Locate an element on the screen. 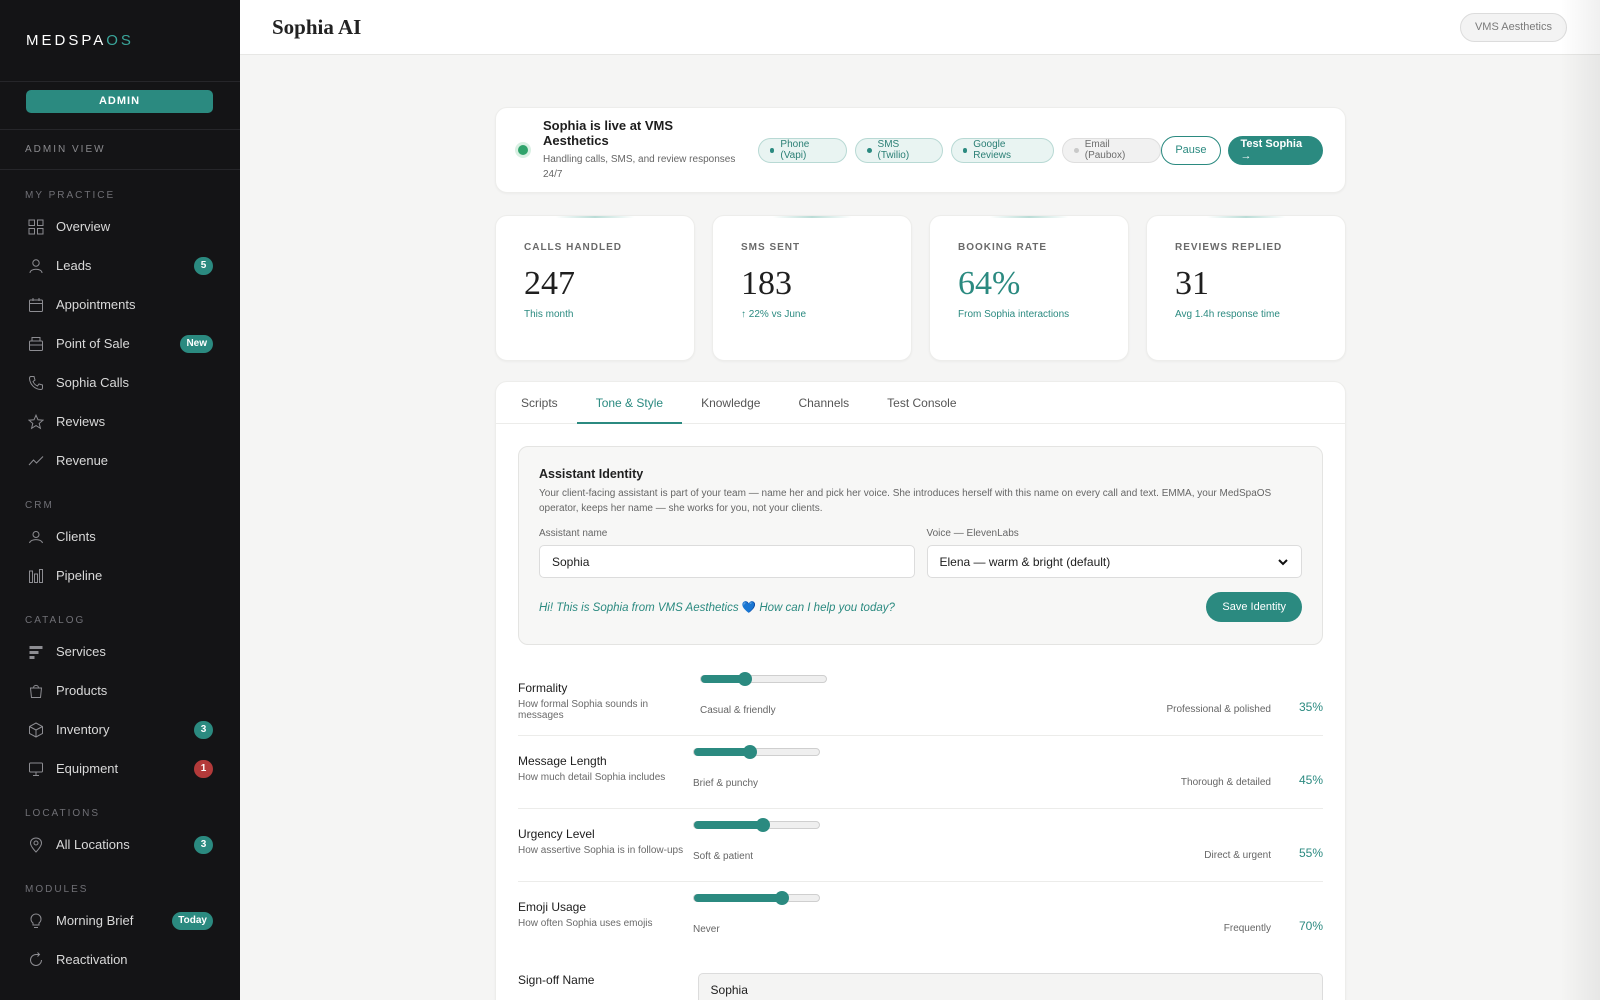 This screenshot has width=1600, height=1000. assistant-name-input: Sophia is located at coordinates (727, 561).